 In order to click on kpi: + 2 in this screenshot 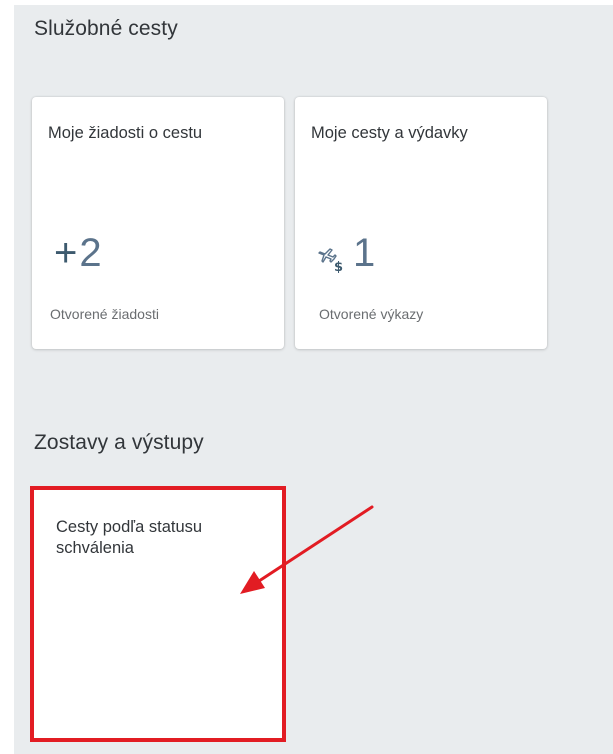, I will do `click(78, 251)`.